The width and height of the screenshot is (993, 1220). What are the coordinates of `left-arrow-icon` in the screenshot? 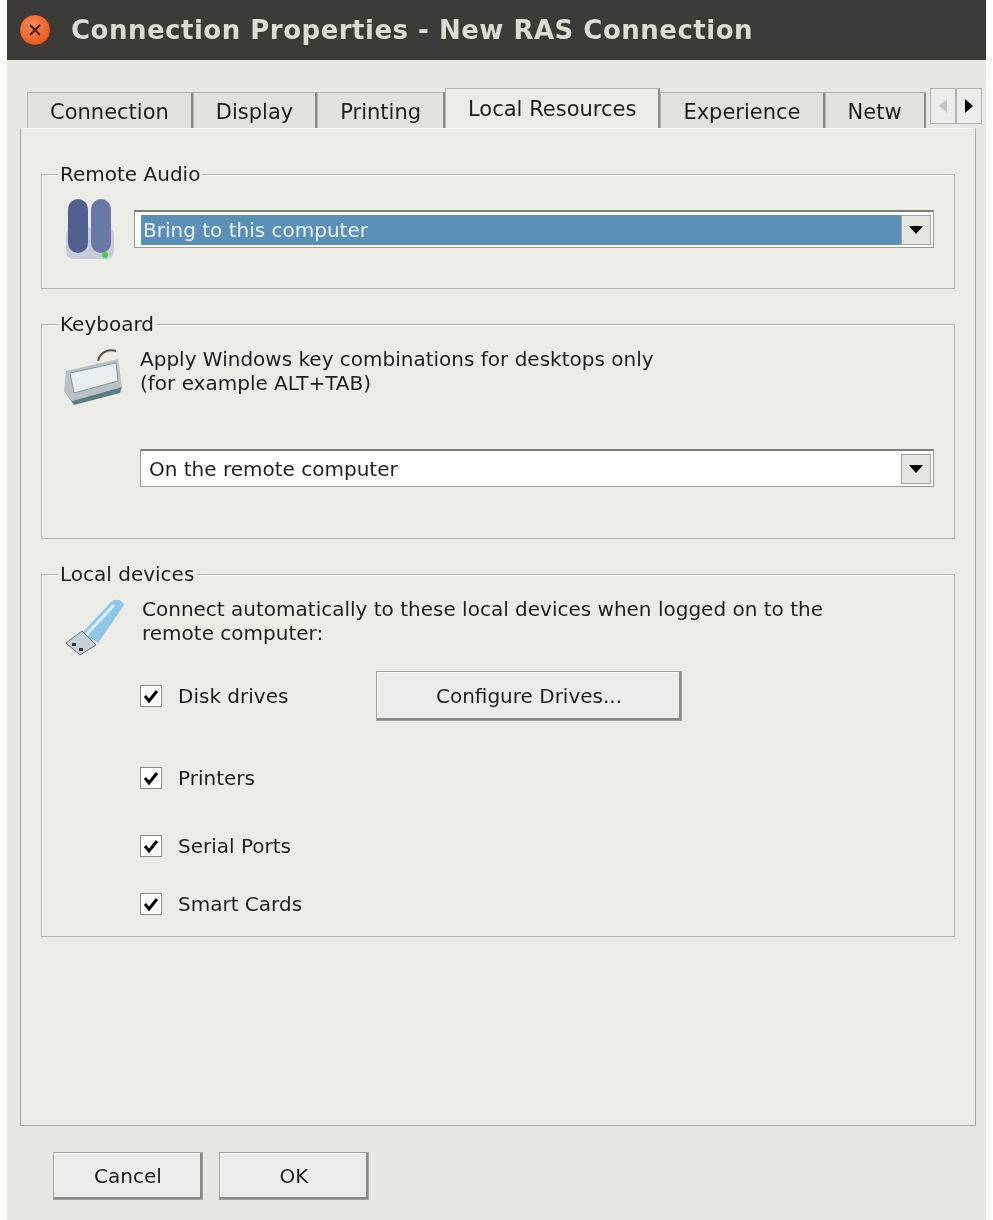 It's located at (943, 106).